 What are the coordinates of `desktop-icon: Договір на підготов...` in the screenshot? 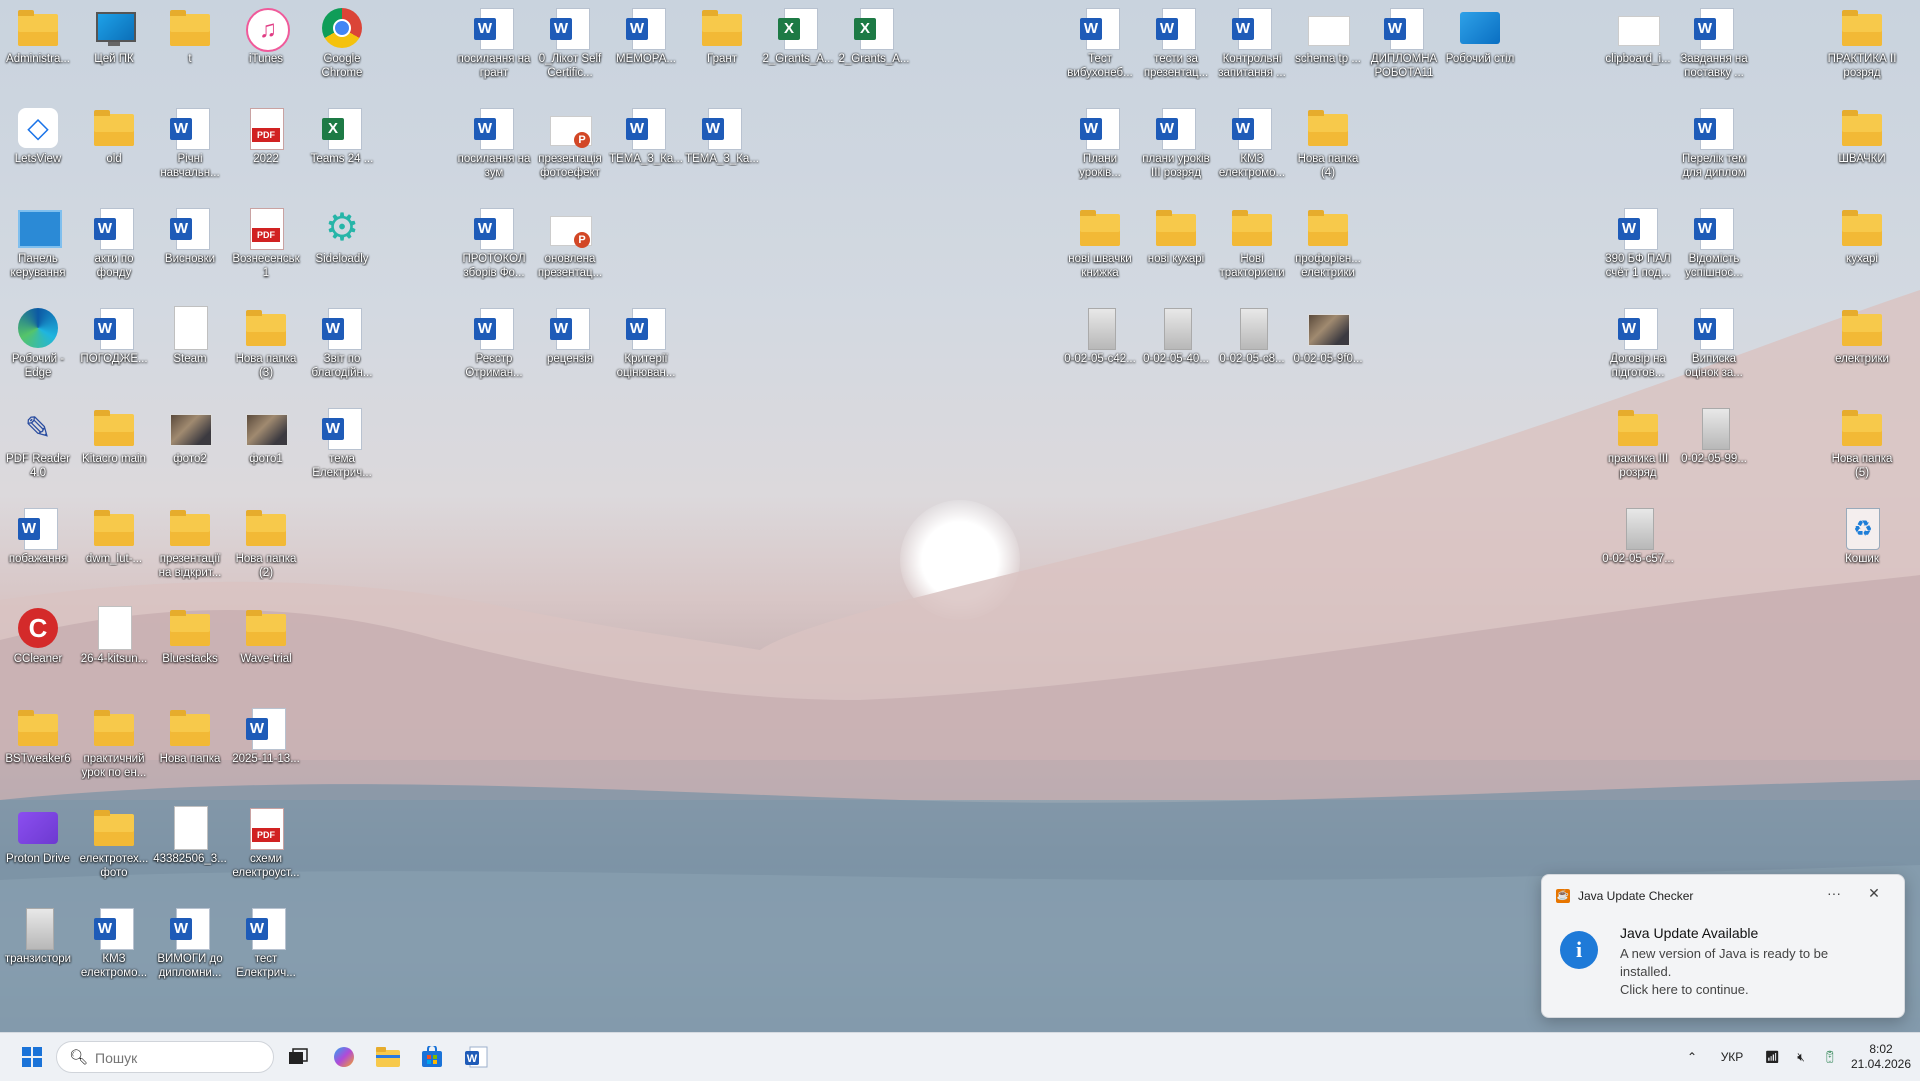 It's located at (1638, 348).